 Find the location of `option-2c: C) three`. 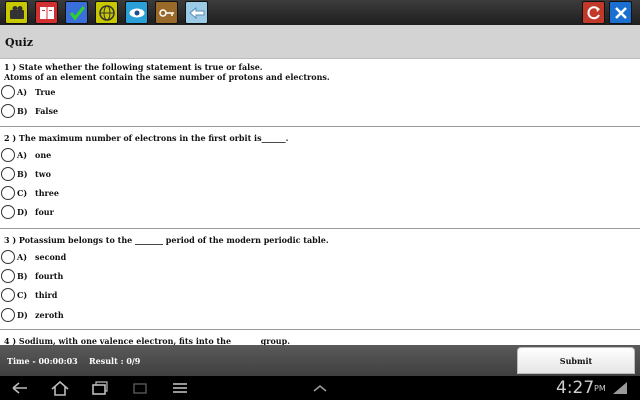

option-2c: C) three is located at coordinates (150, 193).